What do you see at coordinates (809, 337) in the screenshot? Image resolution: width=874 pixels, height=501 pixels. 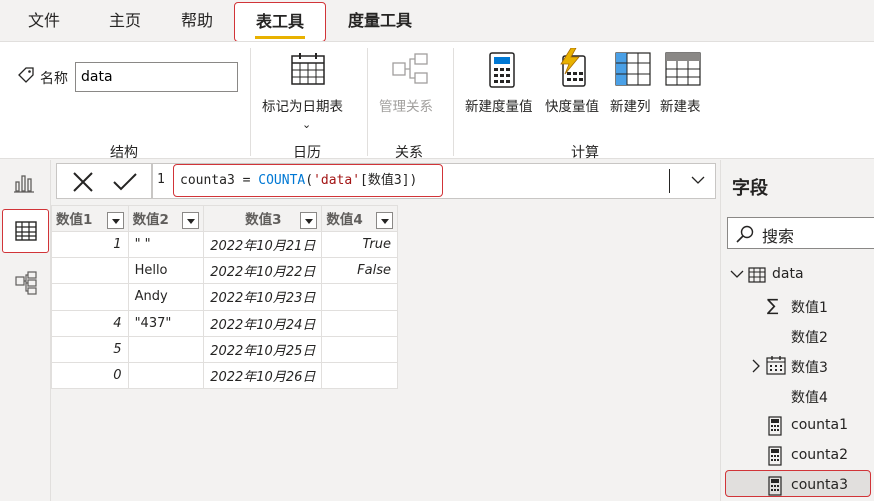 I see `field-item: 数值2` at bounding box center [809, 337].